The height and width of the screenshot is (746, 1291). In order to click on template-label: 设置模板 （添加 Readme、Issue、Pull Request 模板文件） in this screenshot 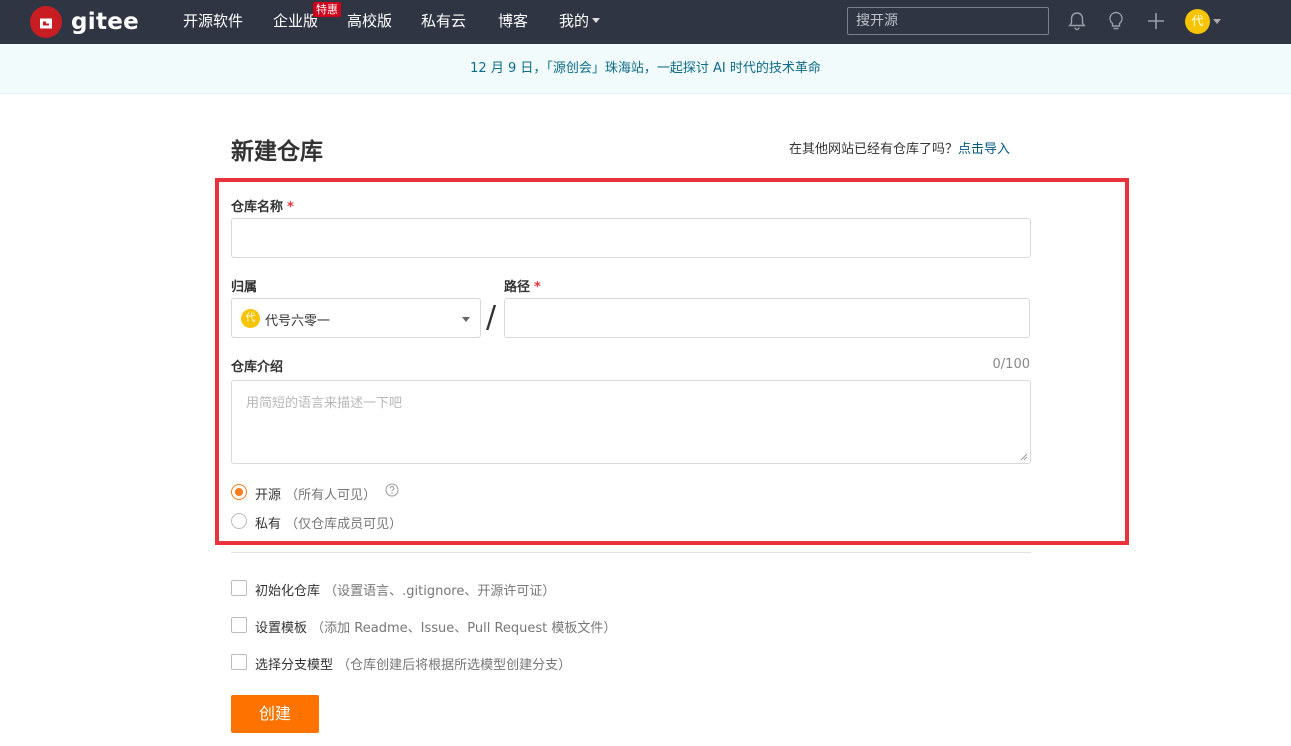, I will do `click(435, 626)`.